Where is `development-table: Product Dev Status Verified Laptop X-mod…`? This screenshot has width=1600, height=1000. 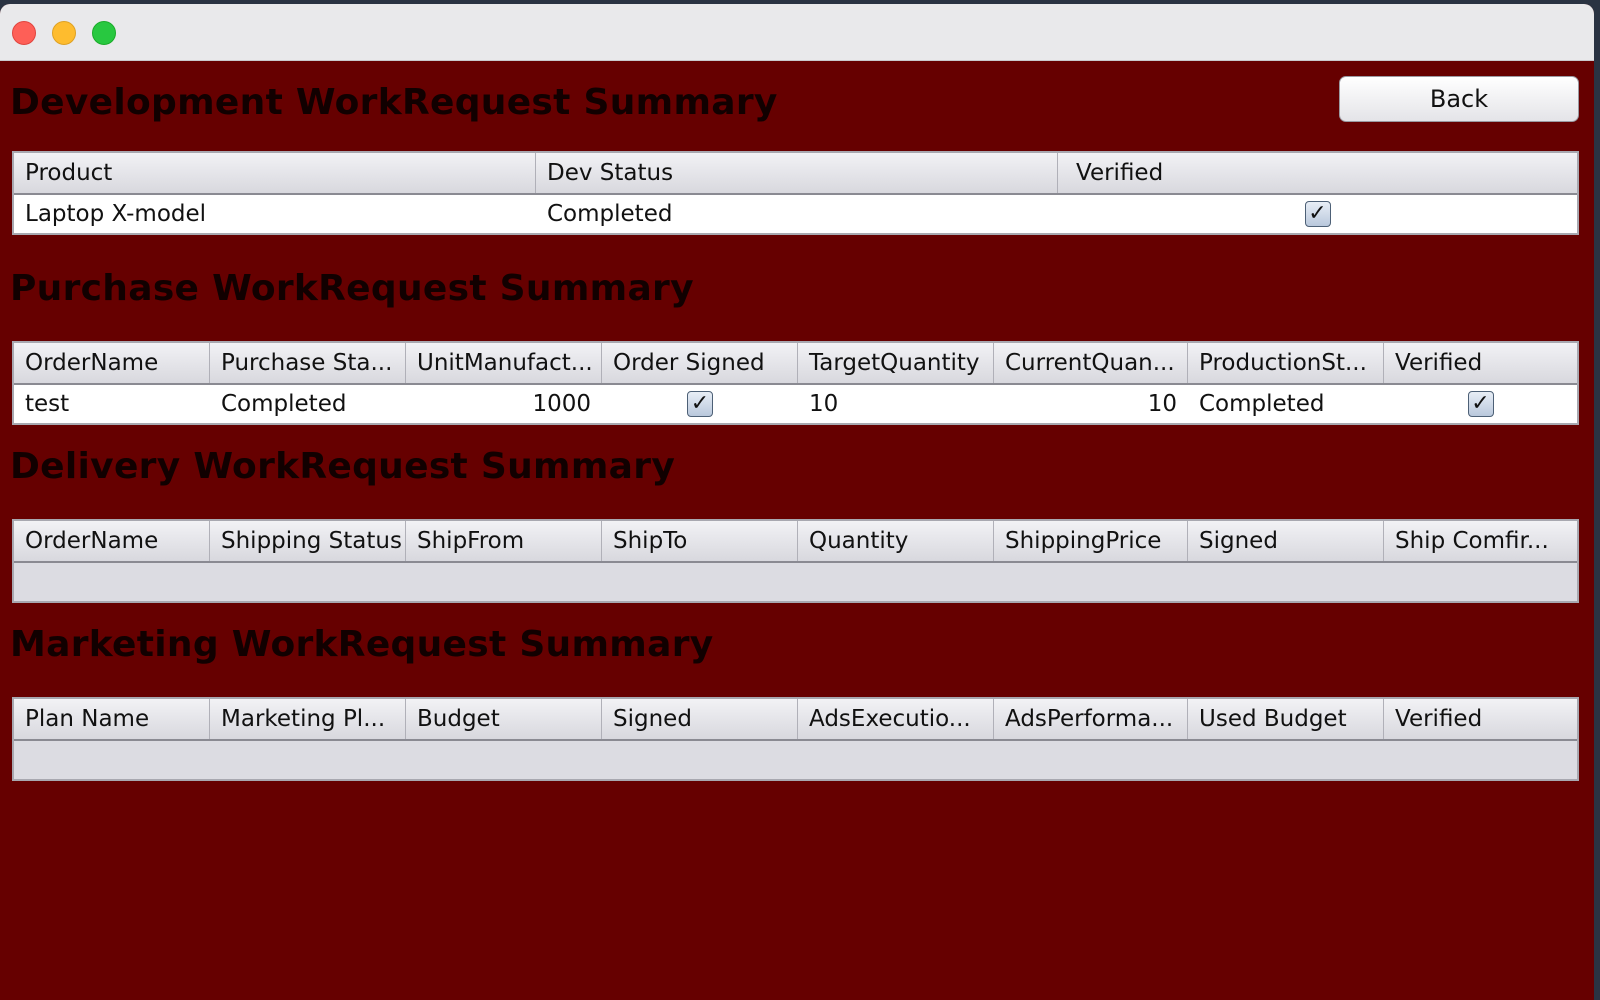 development-table: Product Dev Status Verified Laptop X-mod… is located at coordinates (795, 193).